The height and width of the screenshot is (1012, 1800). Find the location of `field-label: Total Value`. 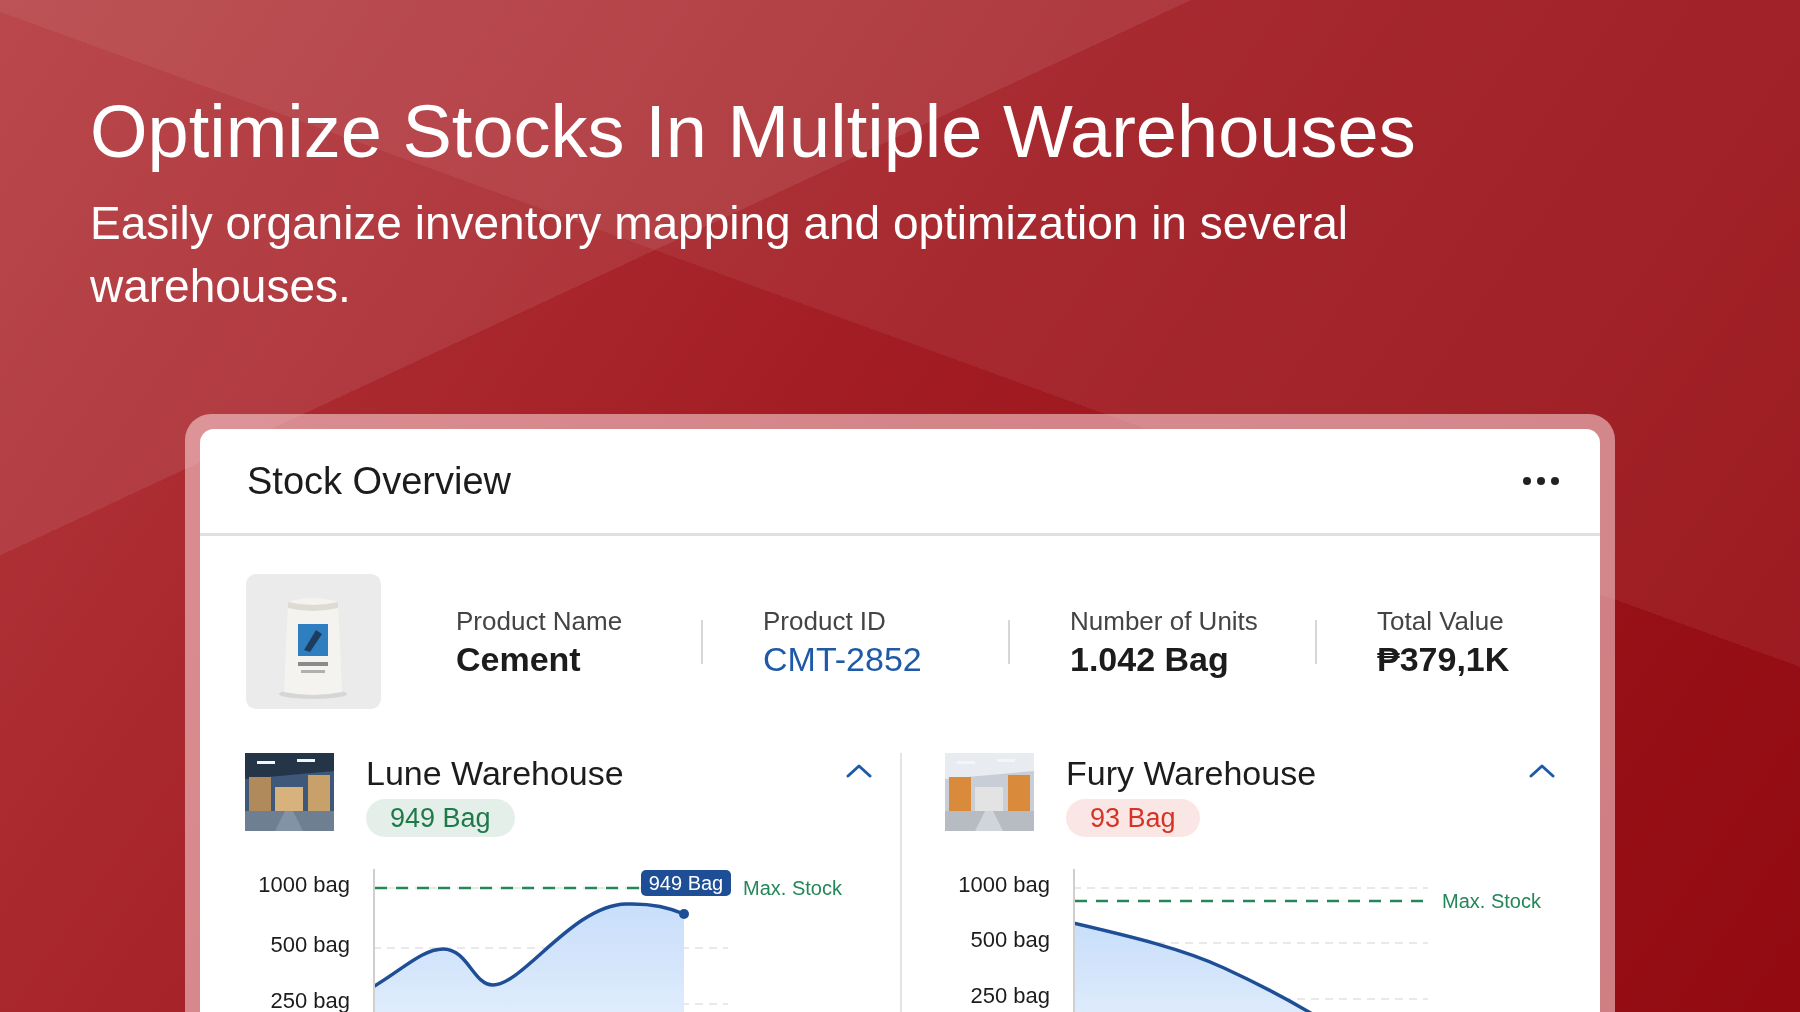

field-label: Total Value is located at coordinates (1441, 621).